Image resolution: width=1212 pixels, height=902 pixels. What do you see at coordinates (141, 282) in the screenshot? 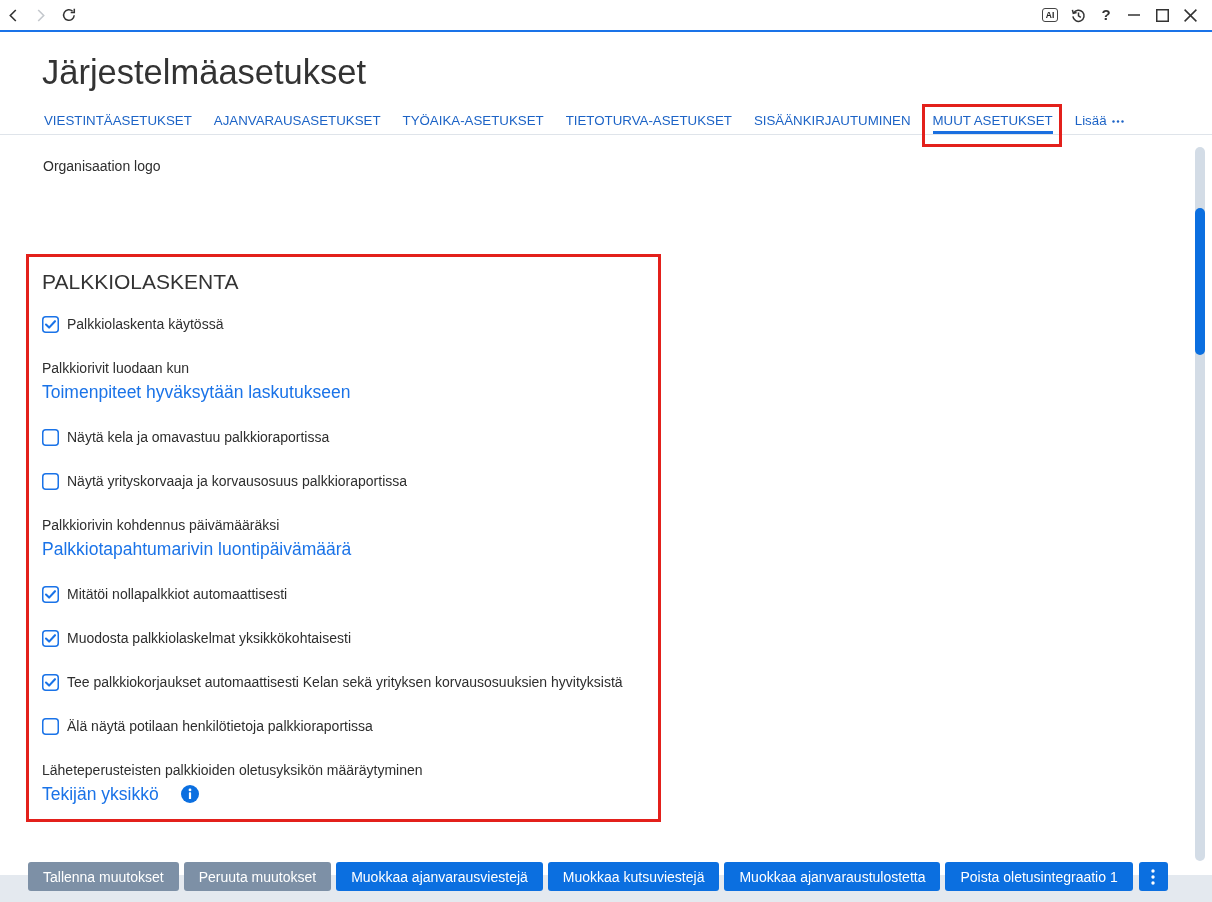
I see `section-title: PALKKIOLASKENTA` at bounding box center [141, 282].